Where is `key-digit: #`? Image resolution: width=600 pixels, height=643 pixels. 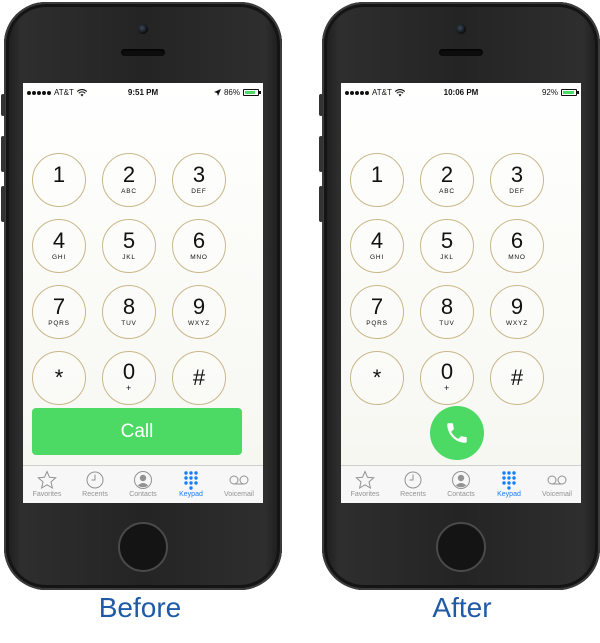
key-digit: # is located at coordinates (517, 377).